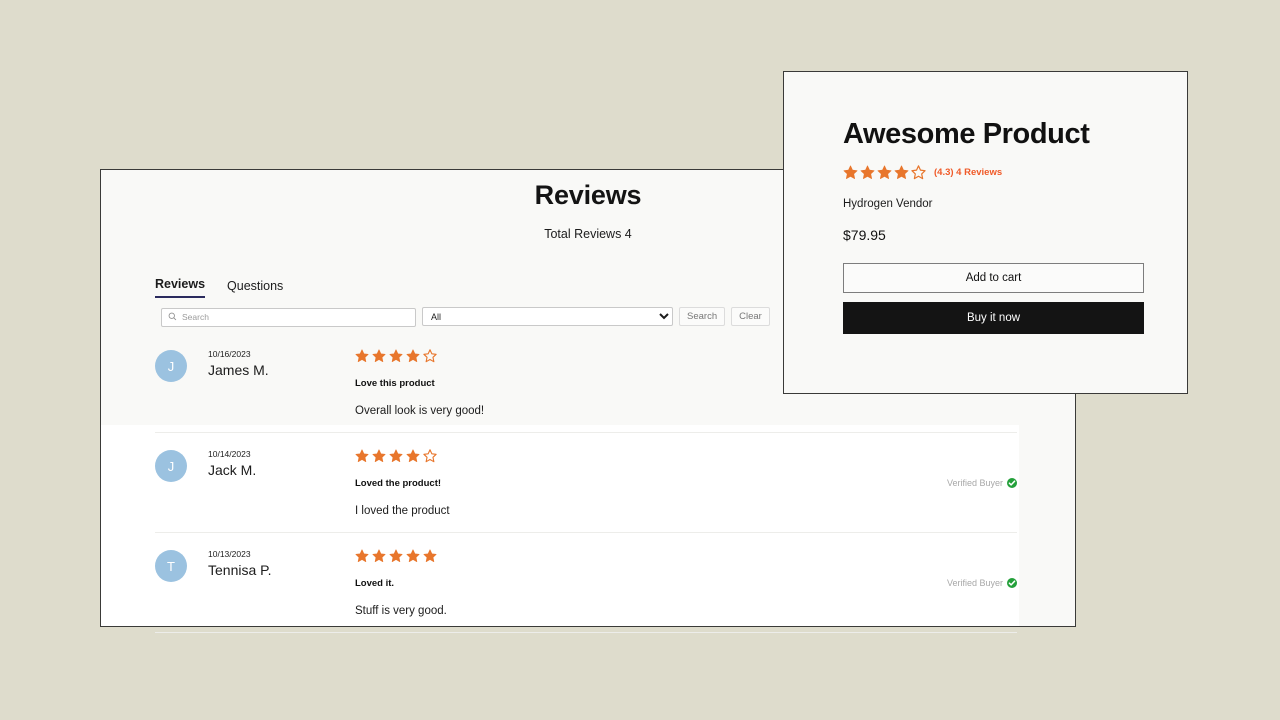 The height and width of the screenshot is (720, 1280). I want to click on clear-button: Clear, so click(750, 316).